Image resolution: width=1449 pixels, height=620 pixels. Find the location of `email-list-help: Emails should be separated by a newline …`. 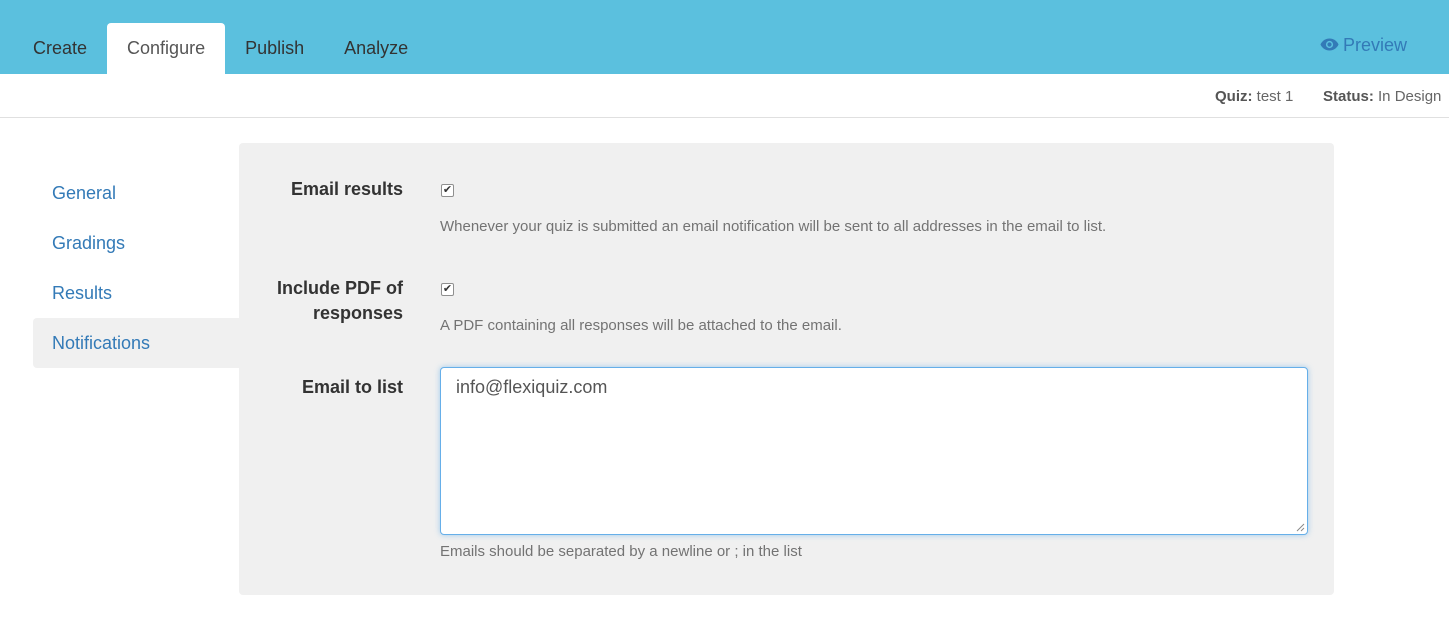

email-list-help: Emails should be separated by a newline … is located at coordinates (621, 551).